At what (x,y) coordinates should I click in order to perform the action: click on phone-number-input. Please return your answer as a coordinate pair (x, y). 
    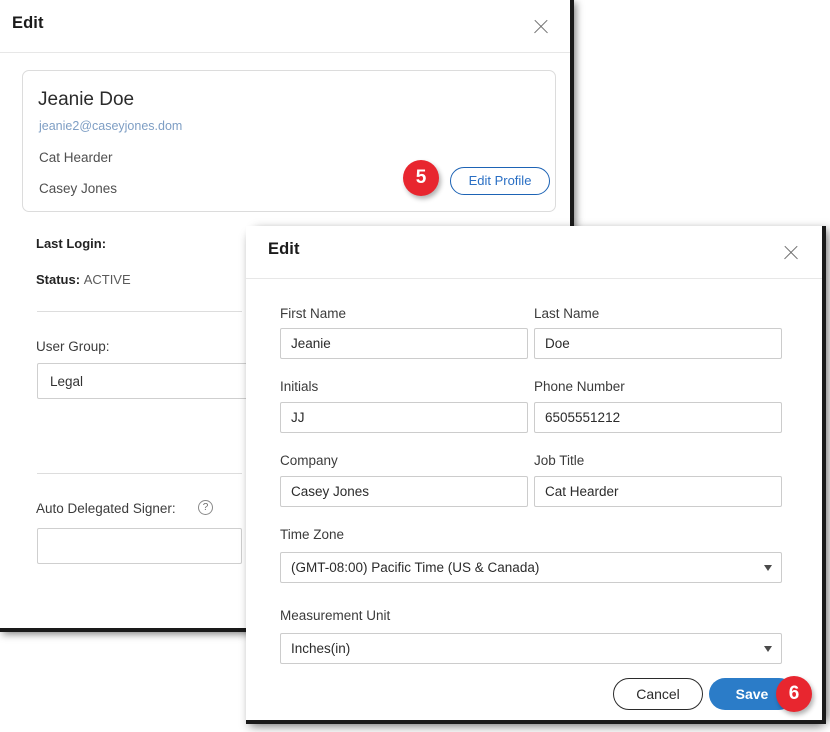
    Looking at the image, I should click on (658, 417).